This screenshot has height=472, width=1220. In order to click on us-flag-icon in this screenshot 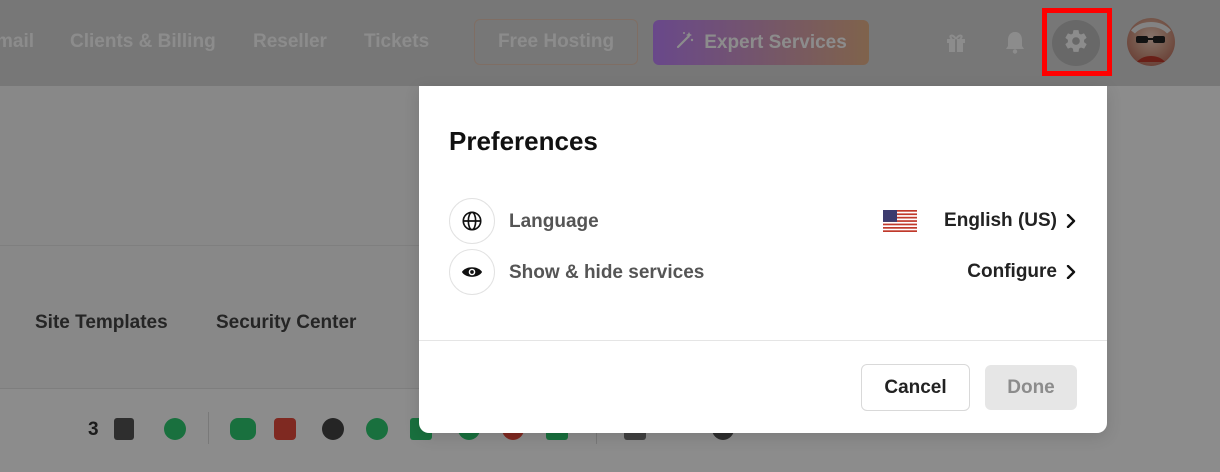, I will do `click(900, 221)`.